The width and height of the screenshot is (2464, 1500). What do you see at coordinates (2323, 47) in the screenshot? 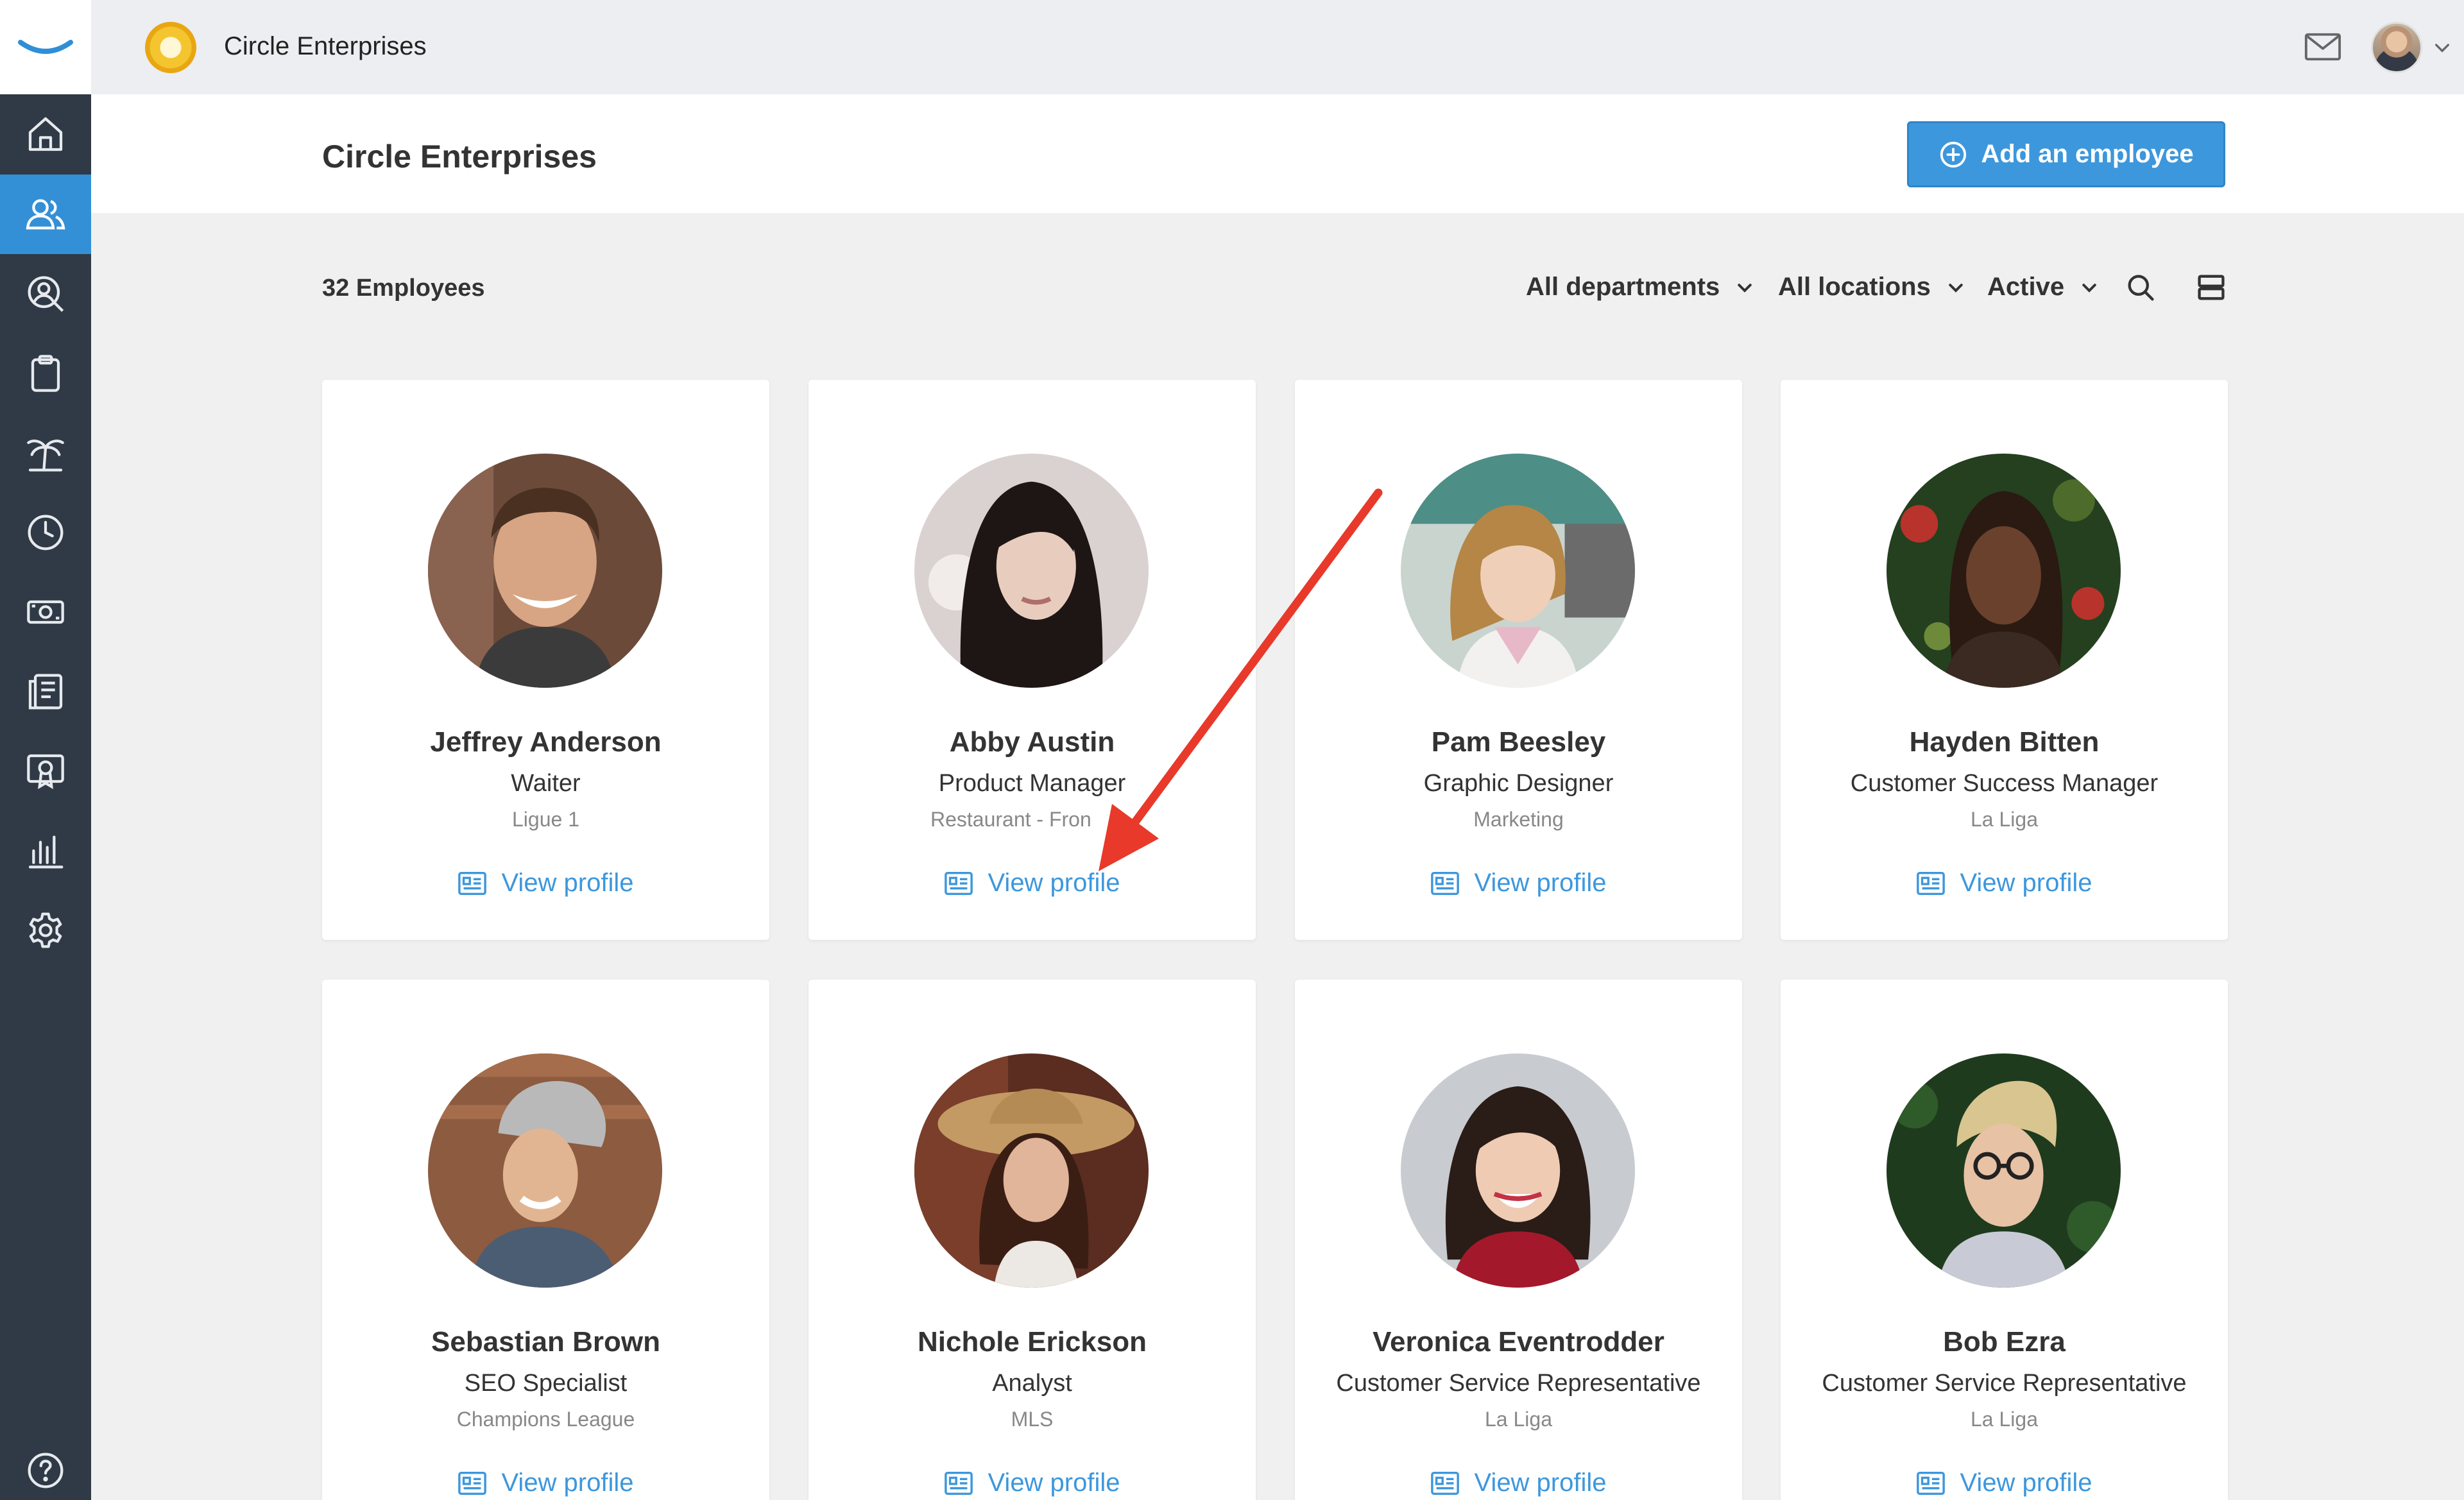
I see `mail-icon` at bounding box center [2323, 47].